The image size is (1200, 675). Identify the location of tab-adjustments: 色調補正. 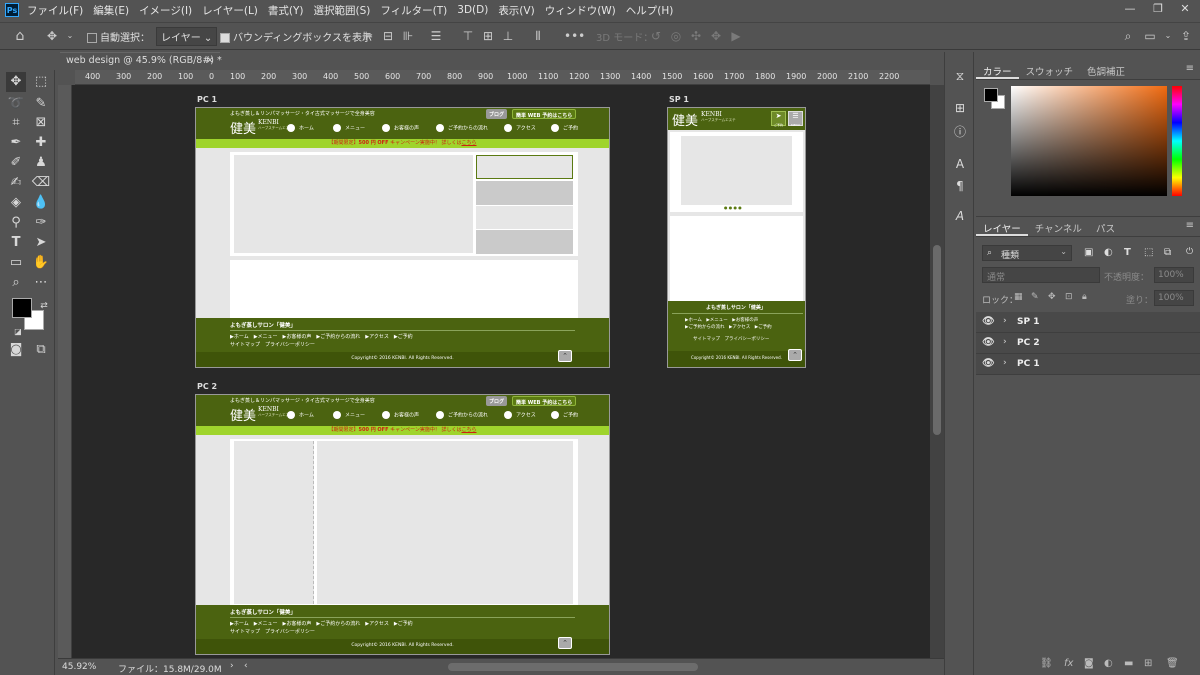
(1106, 69).